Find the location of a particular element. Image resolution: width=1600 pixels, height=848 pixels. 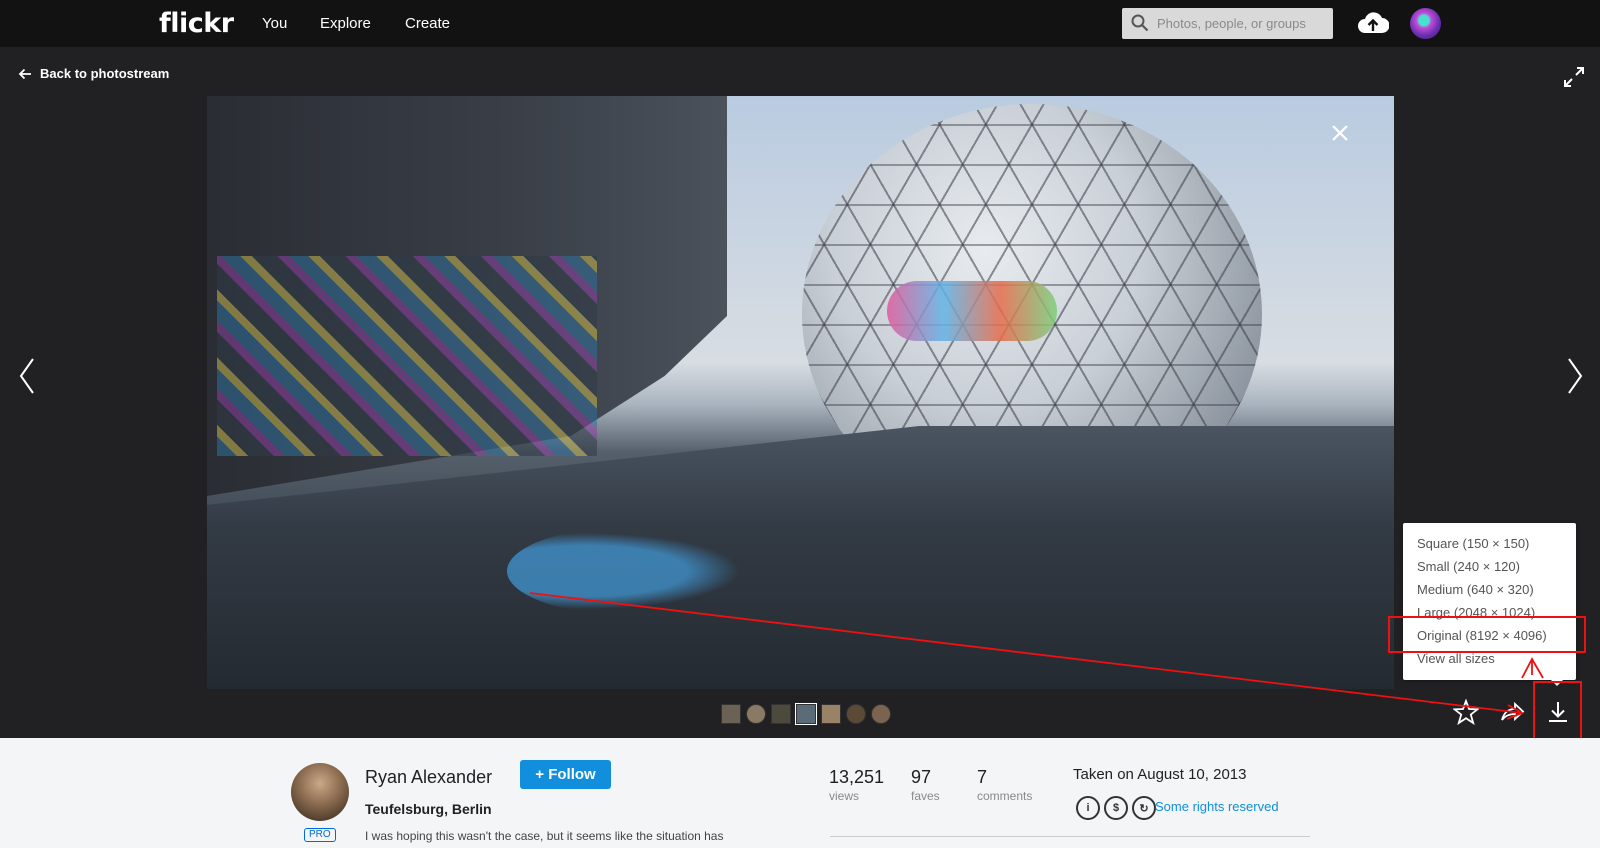

nav-you: You is located at coordinates (274, 23).